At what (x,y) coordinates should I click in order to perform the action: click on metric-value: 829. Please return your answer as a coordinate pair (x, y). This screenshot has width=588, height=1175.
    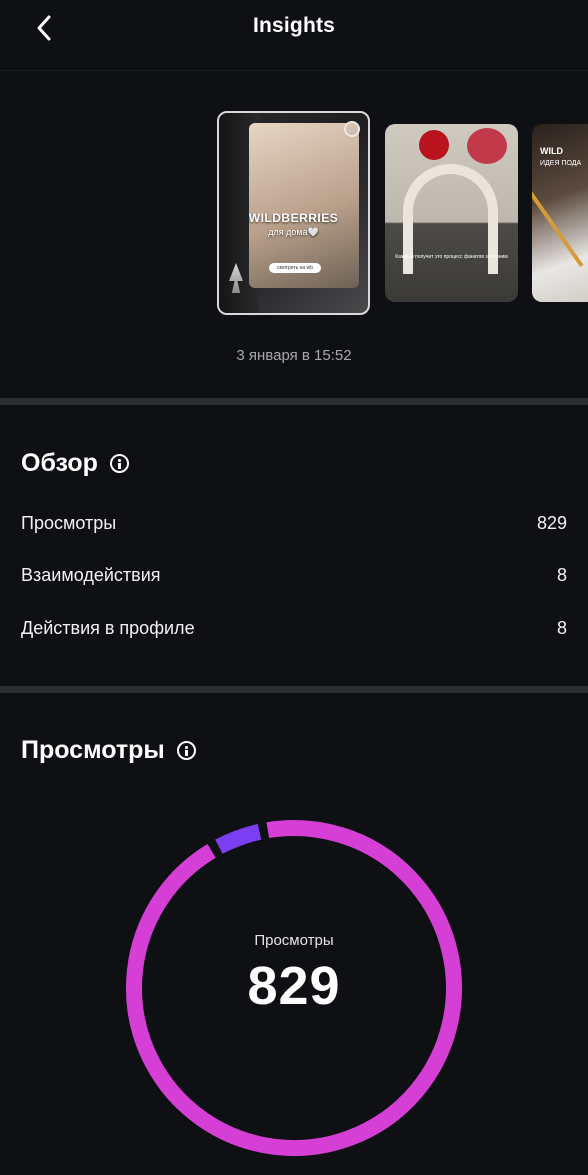
    Looking at the image, I should click on (551, 522).